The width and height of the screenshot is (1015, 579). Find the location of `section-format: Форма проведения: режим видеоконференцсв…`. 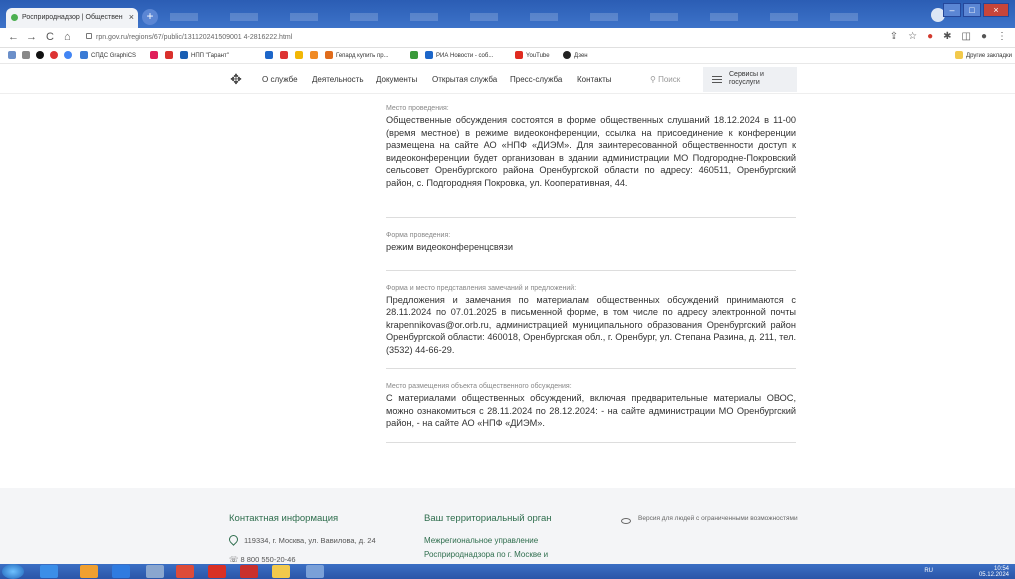

section-format: Форма проведения: режим видеоконференцсв… is located at coordinates (591, 251).